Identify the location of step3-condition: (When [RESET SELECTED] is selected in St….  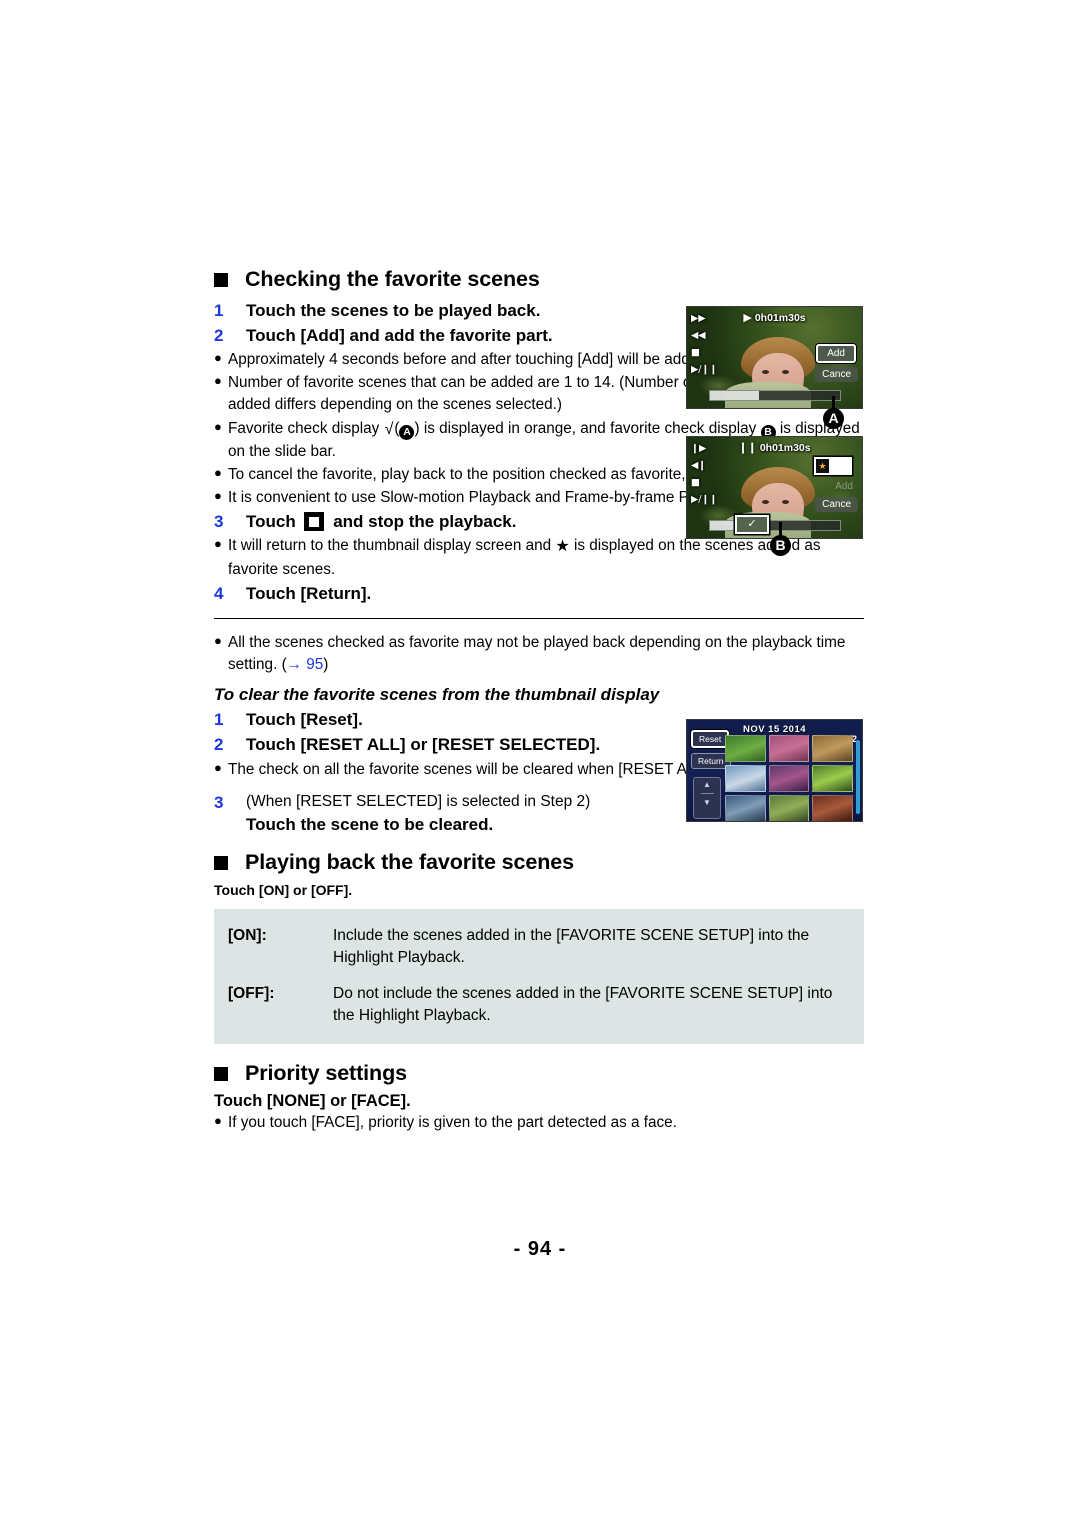
(418, 801).